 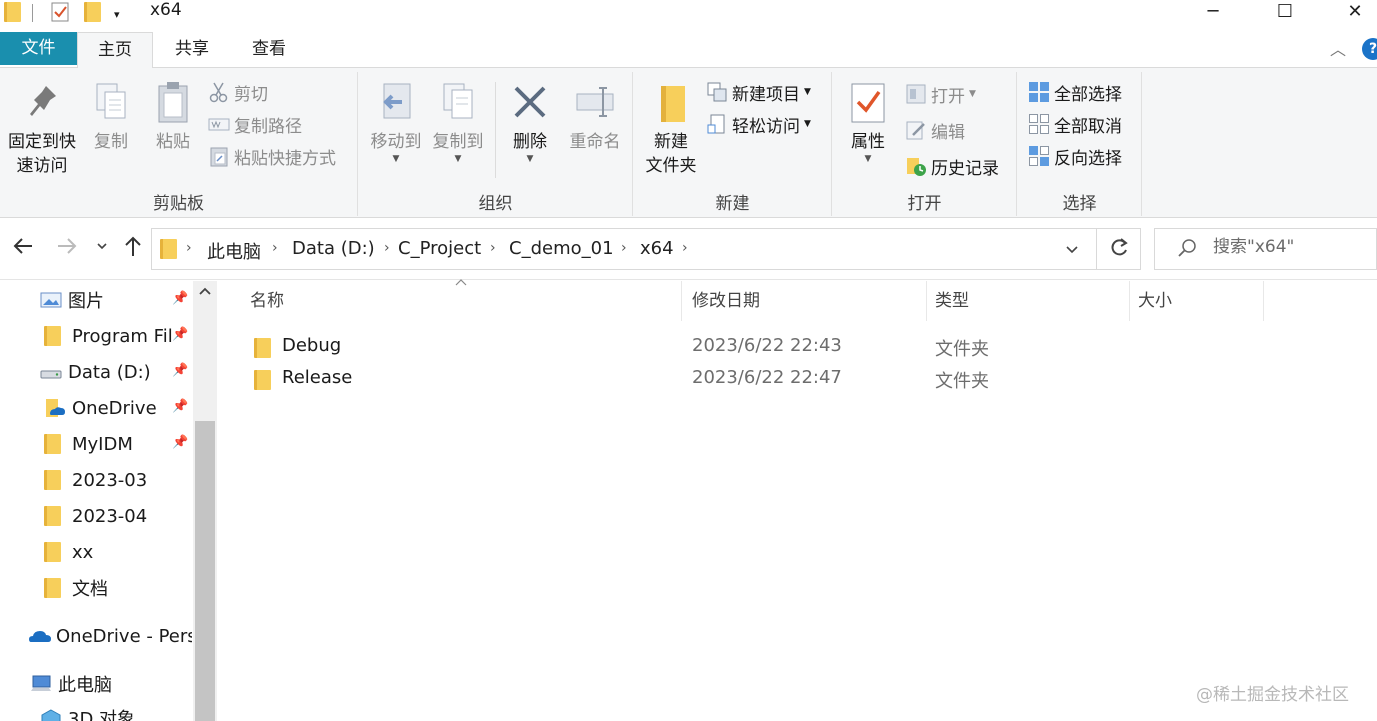 I want to click on invert-selection-button: 反向选择, so click(x=1075, y=156).